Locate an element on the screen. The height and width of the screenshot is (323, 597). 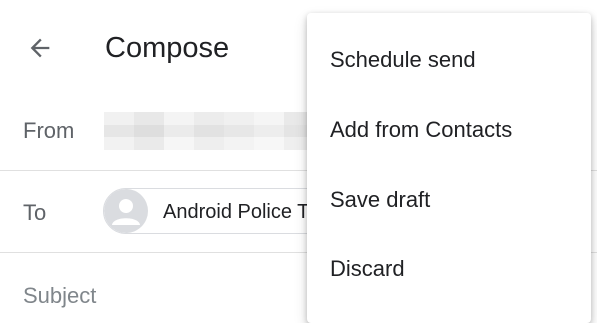
back-button is located at coordinates (40, 48).